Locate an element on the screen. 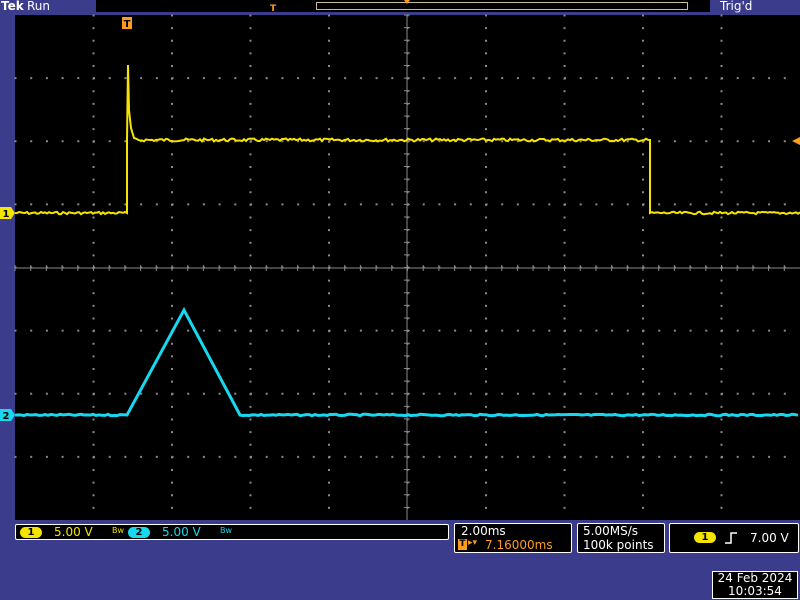 The width and height of the screenshot is (800, 600). trigger-position-badge-icon: T is located at coordinates (462, 544).